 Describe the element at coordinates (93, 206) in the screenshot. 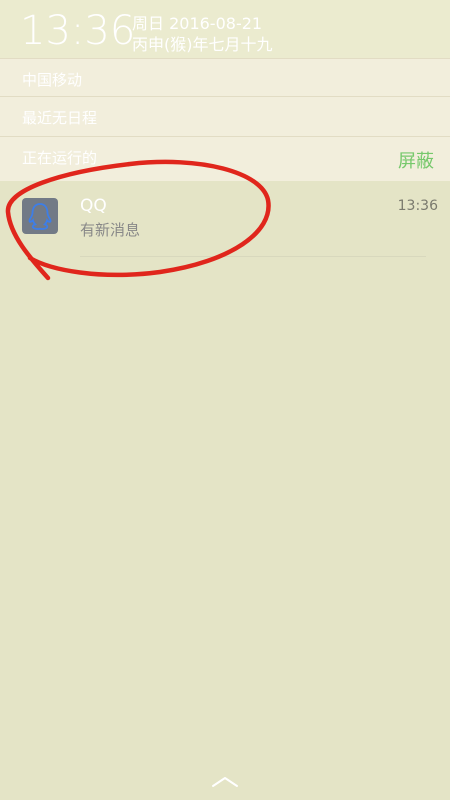

I see `notification-app-name: QQ` at that location.